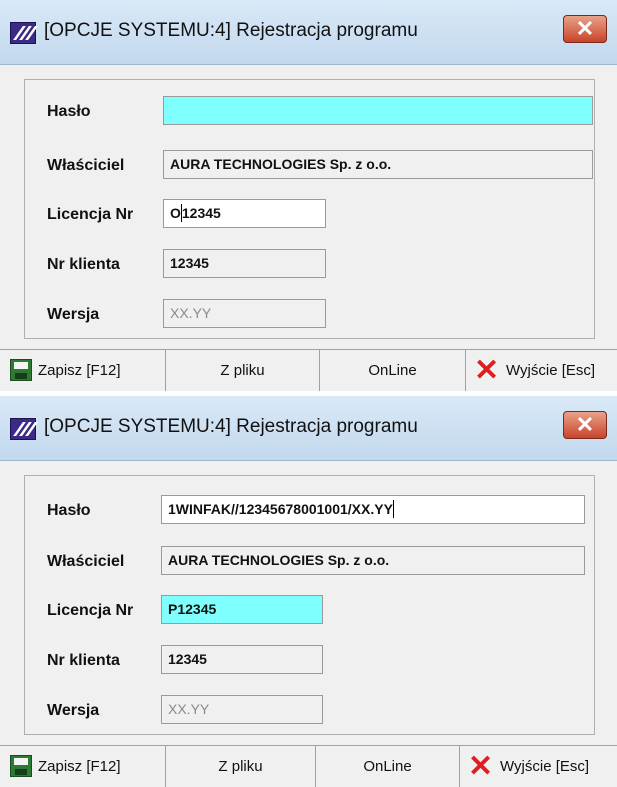 This screenshot has height=787, width=617. What do you see at coordinates (175, 213) in the screenshot?
I see `licencja-value-prefix: O` at bounding box center [175, 213].